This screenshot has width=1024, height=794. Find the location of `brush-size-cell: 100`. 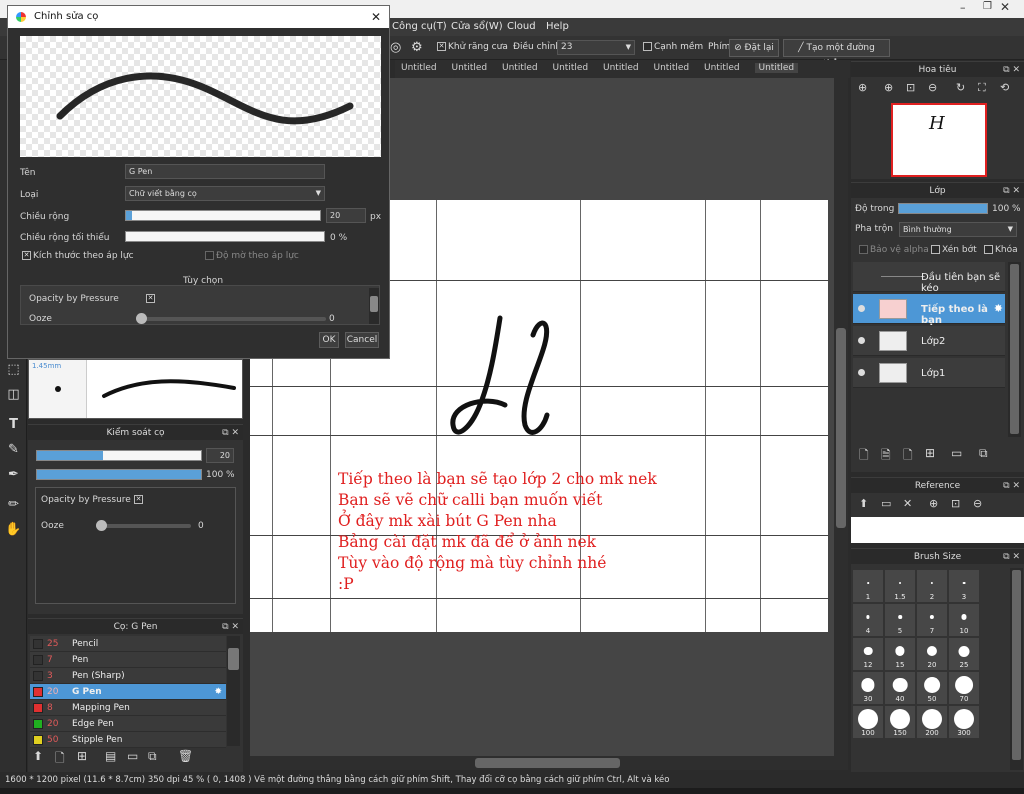

brush-size-cell: 100 is located at coordinates (868, 722).